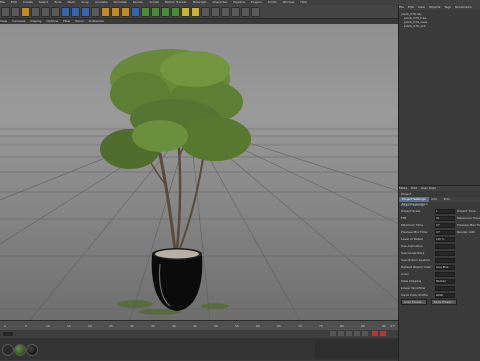 The image size is (480, 361). Describe the element at coordinates (413, 205) in the screenshot. I see `attribute-section-title: Project Settings` at that location.